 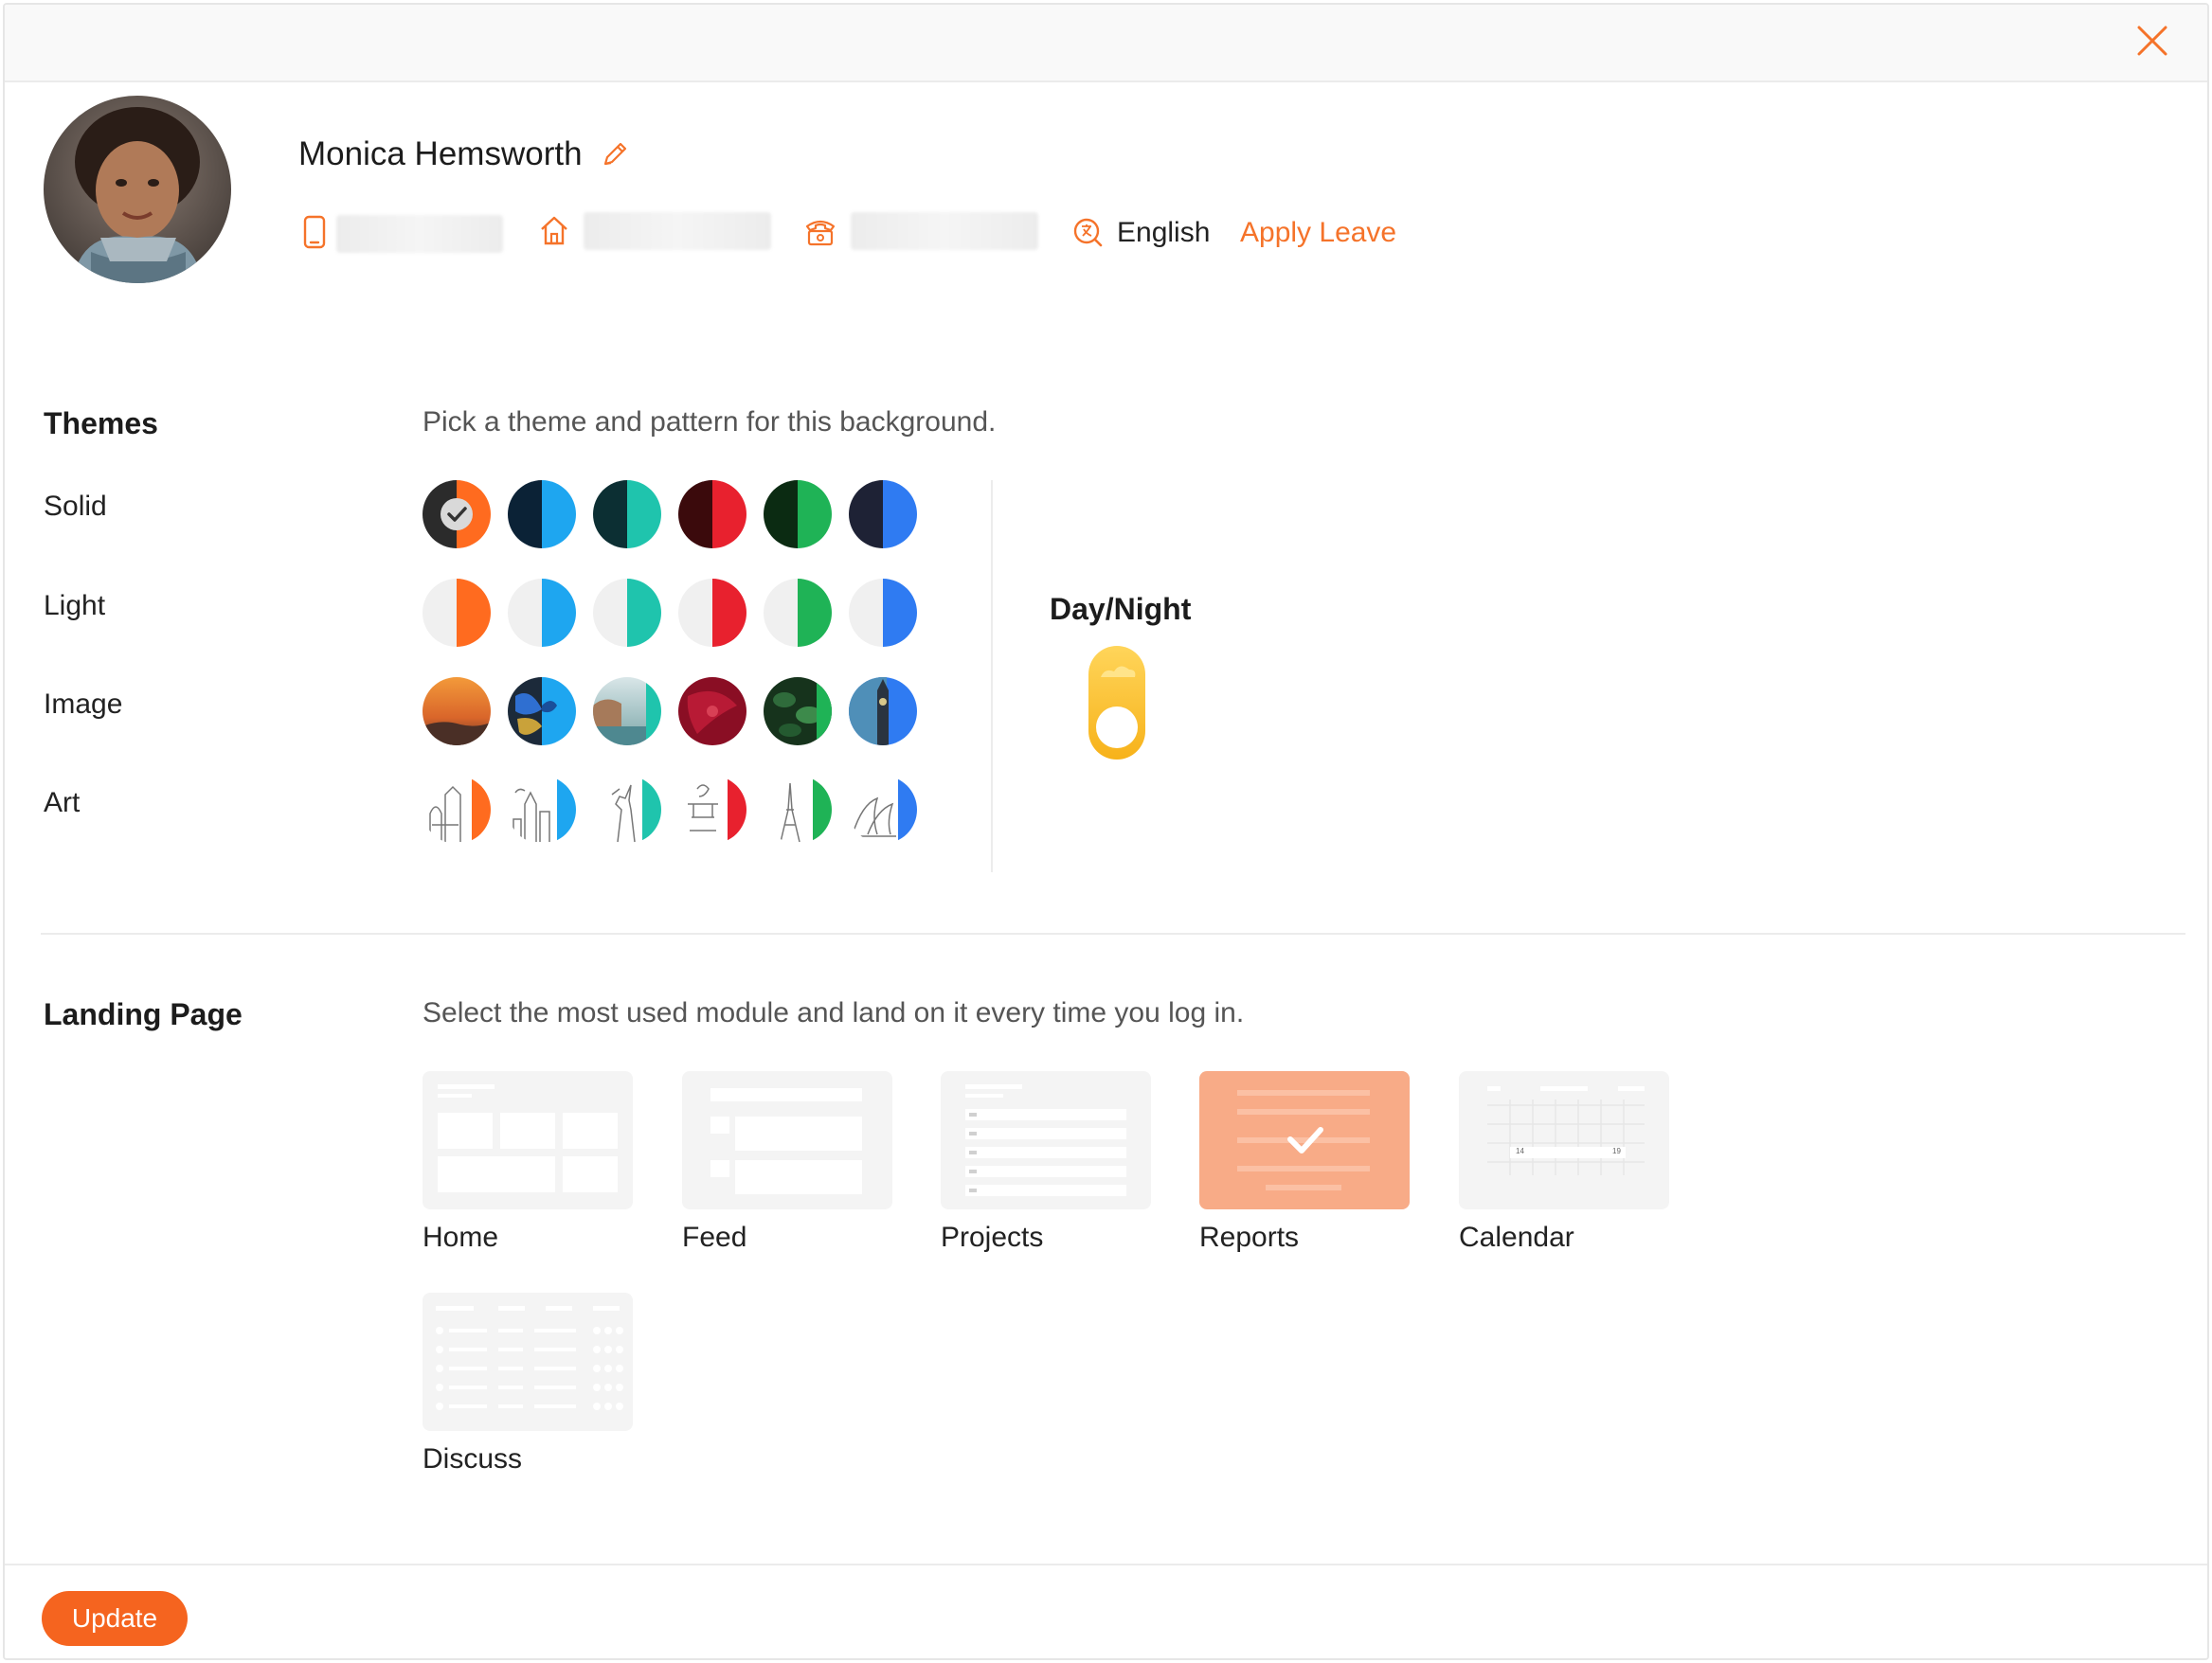 What do you see at coordinates (1249, 1238) in the screenshot?
I see `module-label-reports: Reports` at bounding box center [1249, 1238].